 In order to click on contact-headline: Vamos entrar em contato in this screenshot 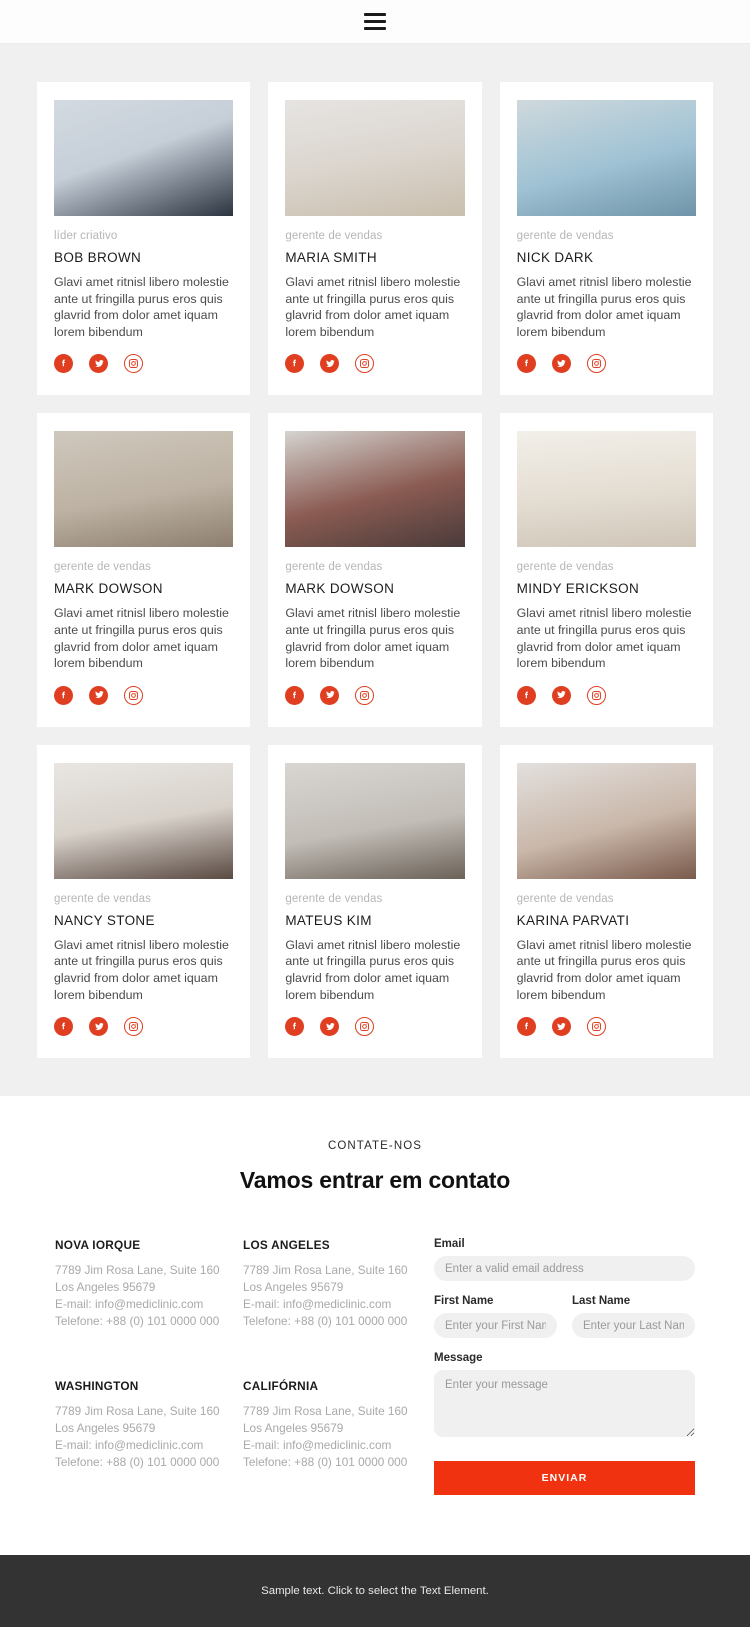, I will do `click(375, 1180)`.